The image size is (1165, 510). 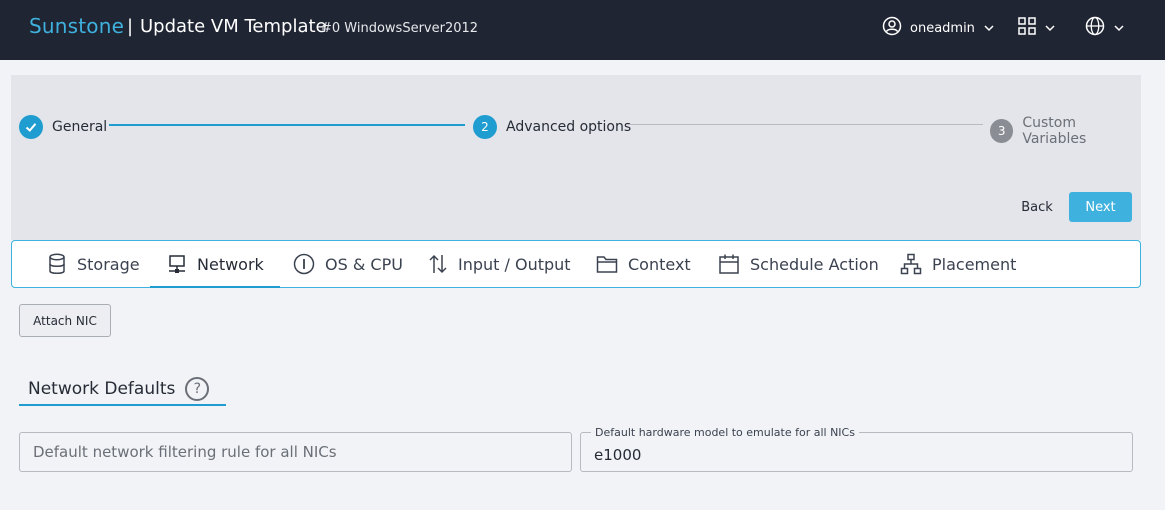 I want to click on brand-logo: Sunstone, so click(x=76, y=26).